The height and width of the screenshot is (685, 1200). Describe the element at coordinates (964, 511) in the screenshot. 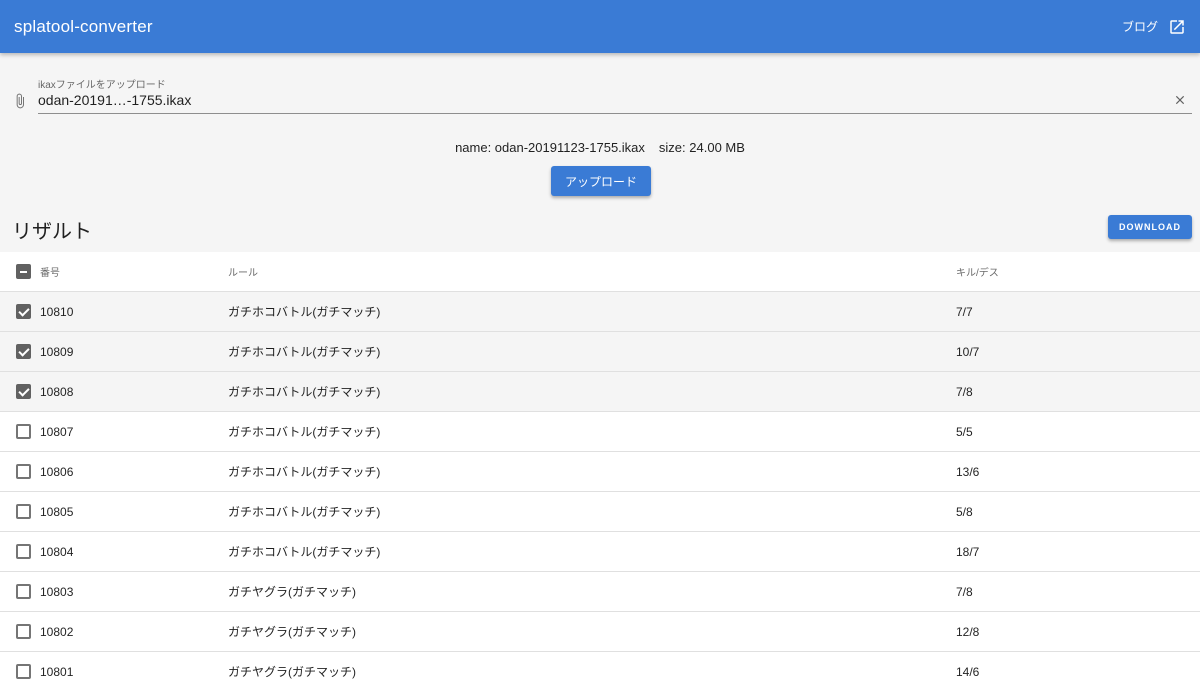

I see `row-kill-death: 5/8` at that location.